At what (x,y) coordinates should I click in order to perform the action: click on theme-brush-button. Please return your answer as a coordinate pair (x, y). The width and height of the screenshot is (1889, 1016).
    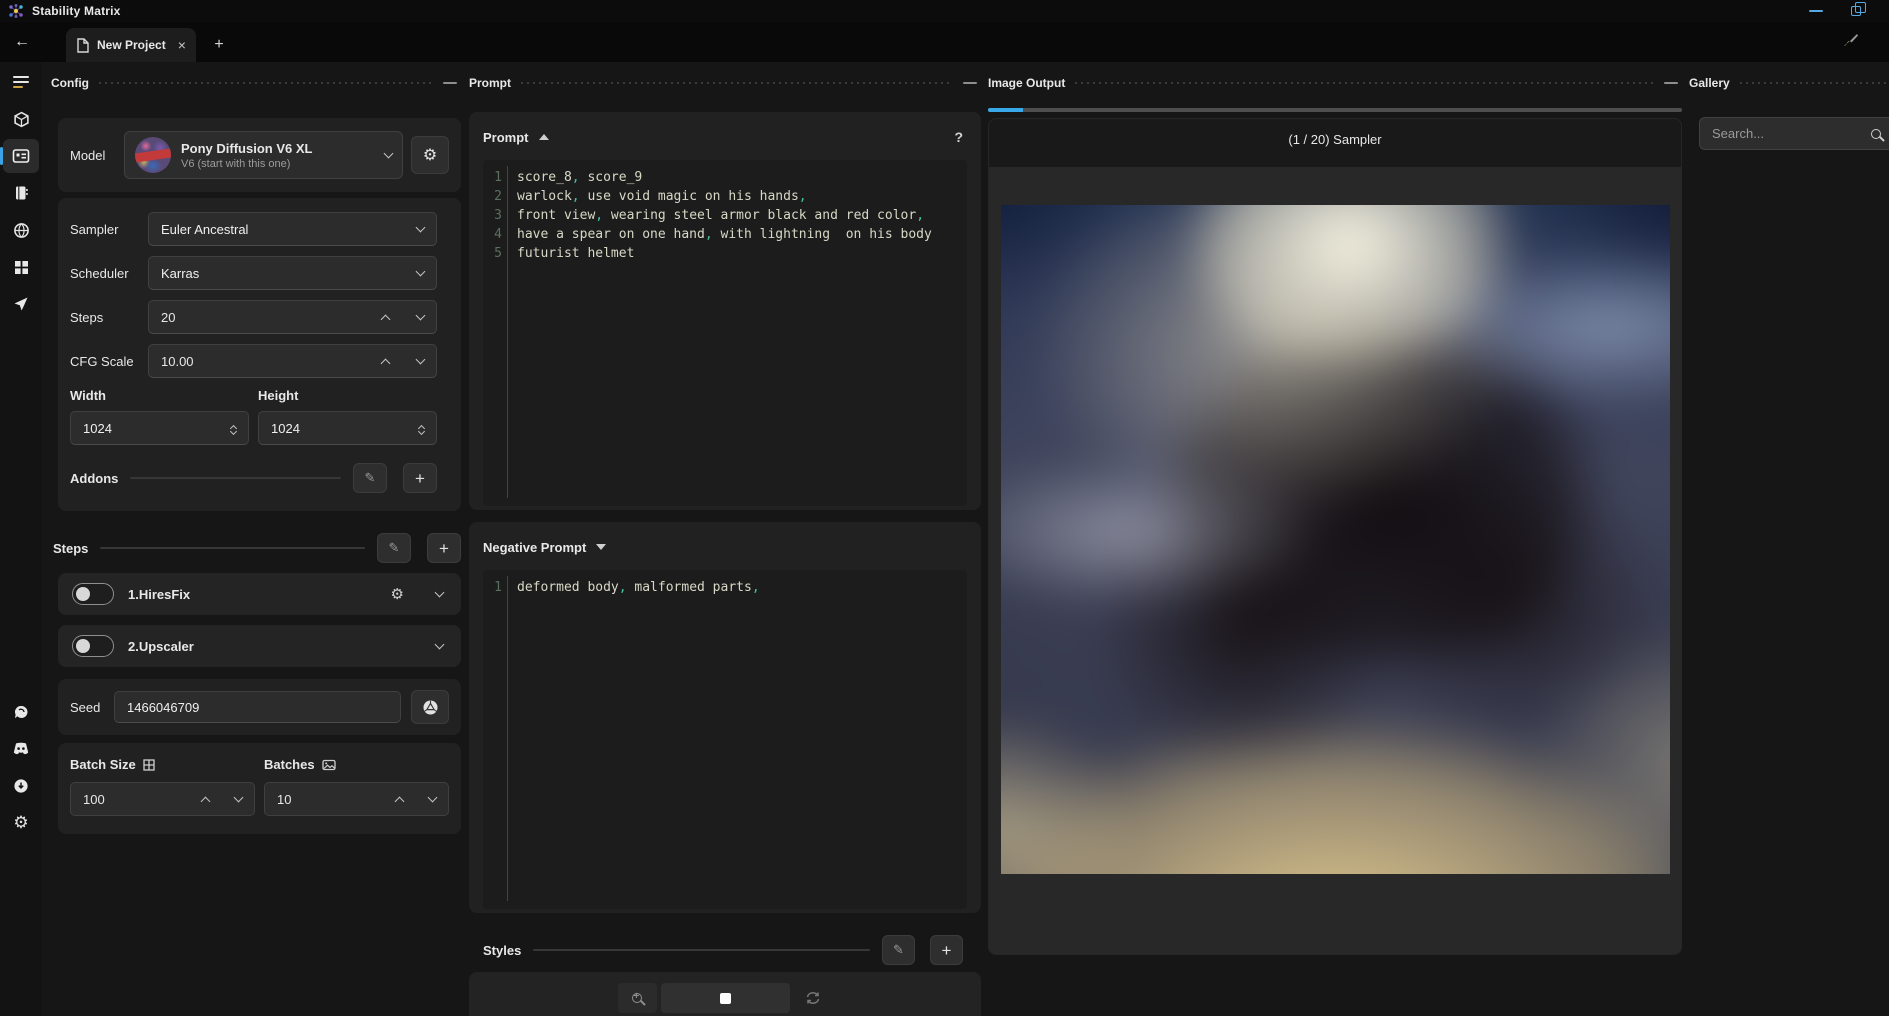
    Looking at the image, I should click on (1850, 40).